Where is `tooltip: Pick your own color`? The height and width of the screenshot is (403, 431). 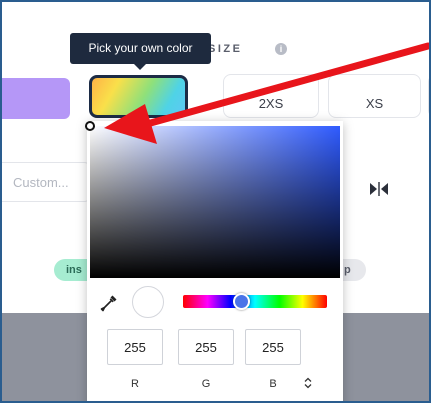 tooltip: Pick your own color is located at coordinates (140, 48).